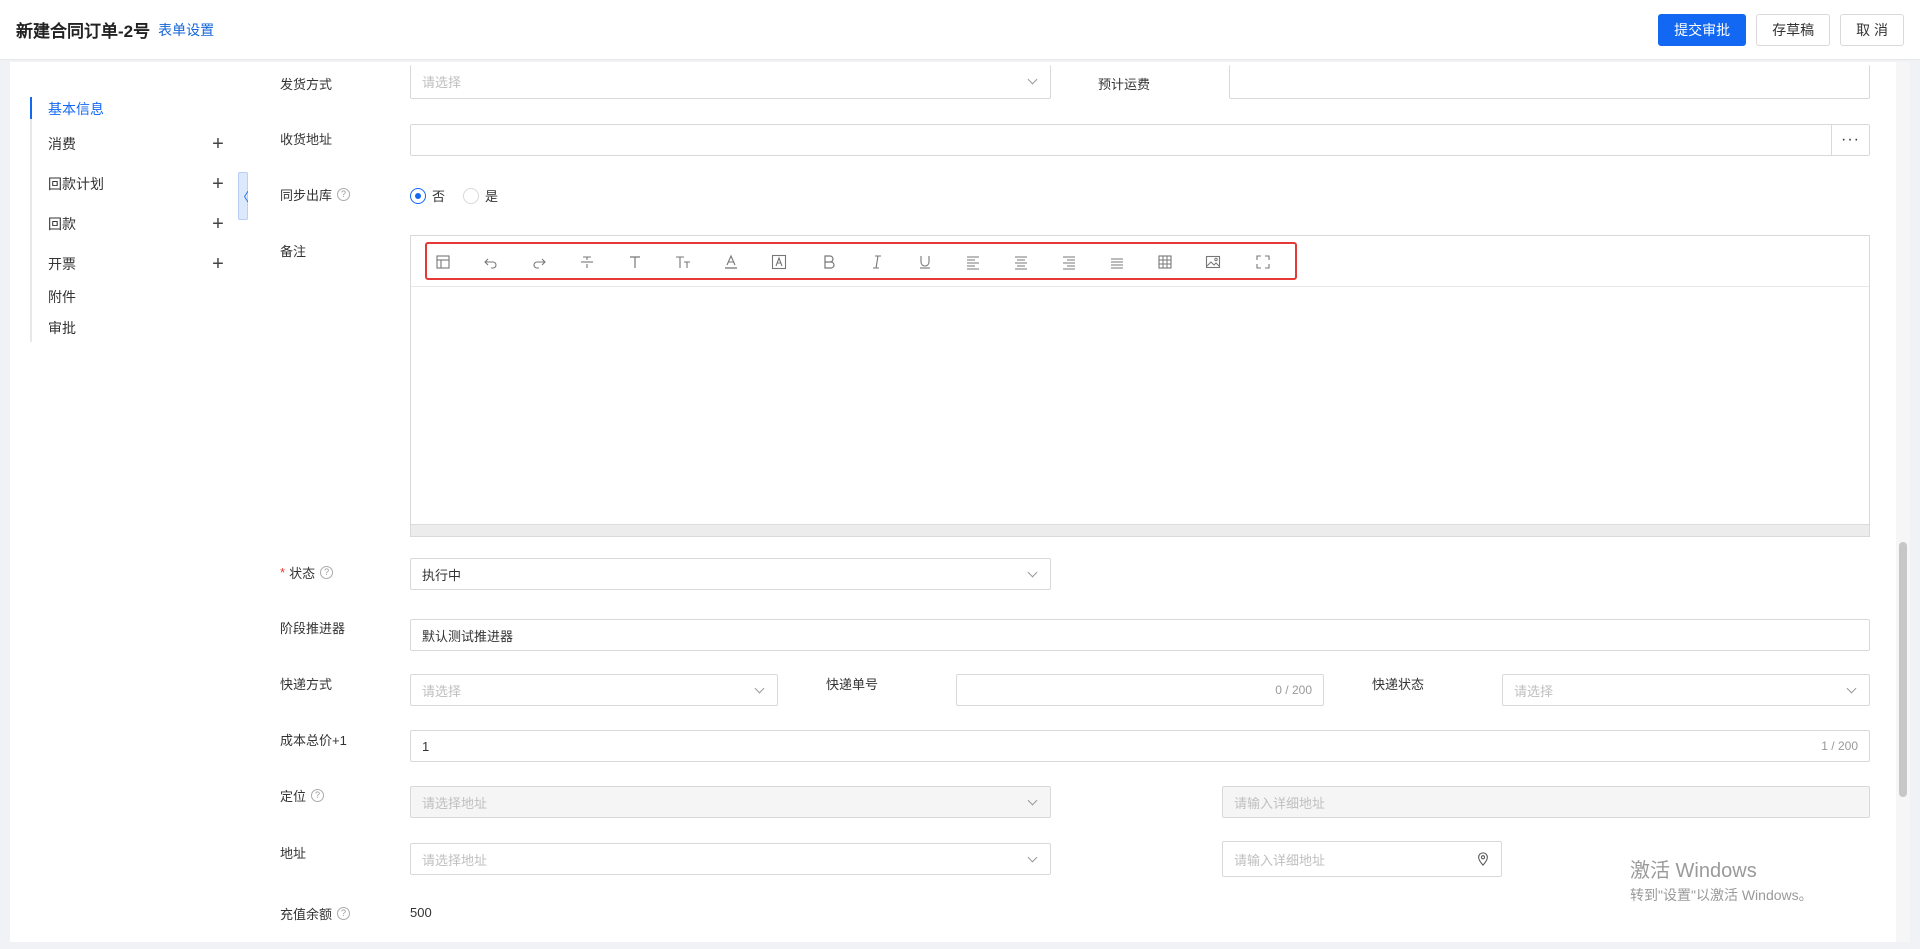 This screenshot has width=1920, height=949. What do you see at coordinates (852, 684) in the screenshot?
I see `express-number-label: 快递单号` at bounding box center [852, 684].